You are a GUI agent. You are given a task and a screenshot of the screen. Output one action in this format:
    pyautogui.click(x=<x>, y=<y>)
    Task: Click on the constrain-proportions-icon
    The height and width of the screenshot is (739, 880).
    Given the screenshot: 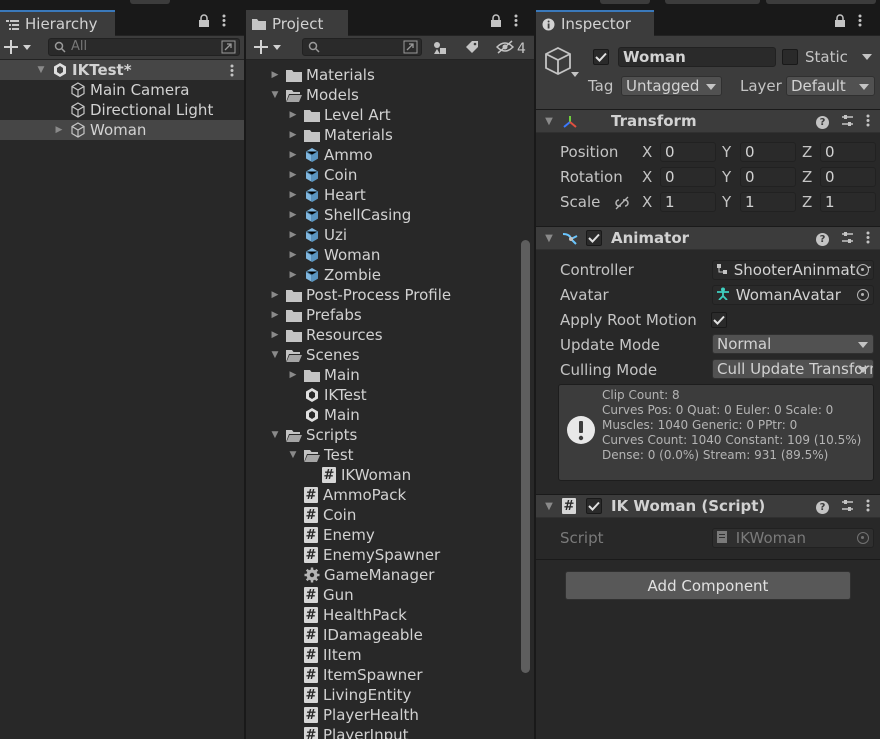 What is the action you would take?
    pyautogui.click(x=622, y=205)
    